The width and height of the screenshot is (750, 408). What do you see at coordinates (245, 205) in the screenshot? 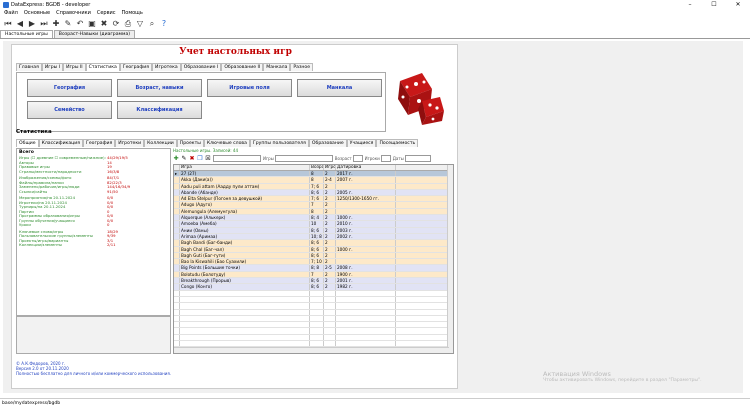
I see `cell-game: Adugo (Адуго)` at bounding box center [245, 205].